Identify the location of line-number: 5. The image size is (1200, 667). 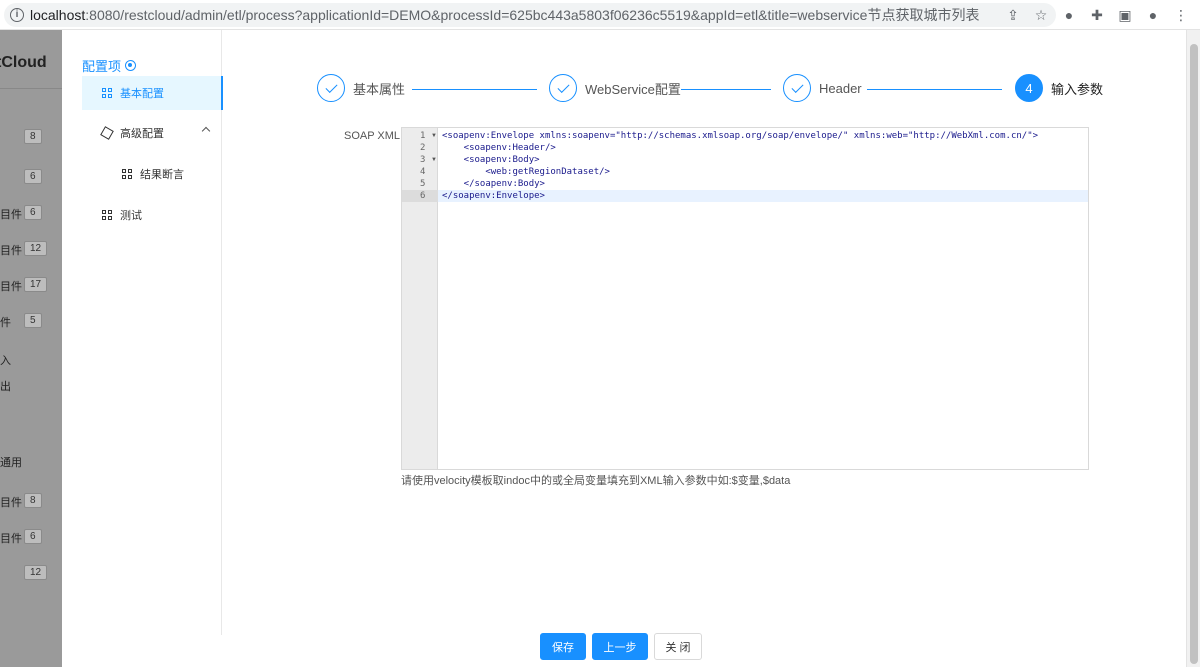
(423, 184).